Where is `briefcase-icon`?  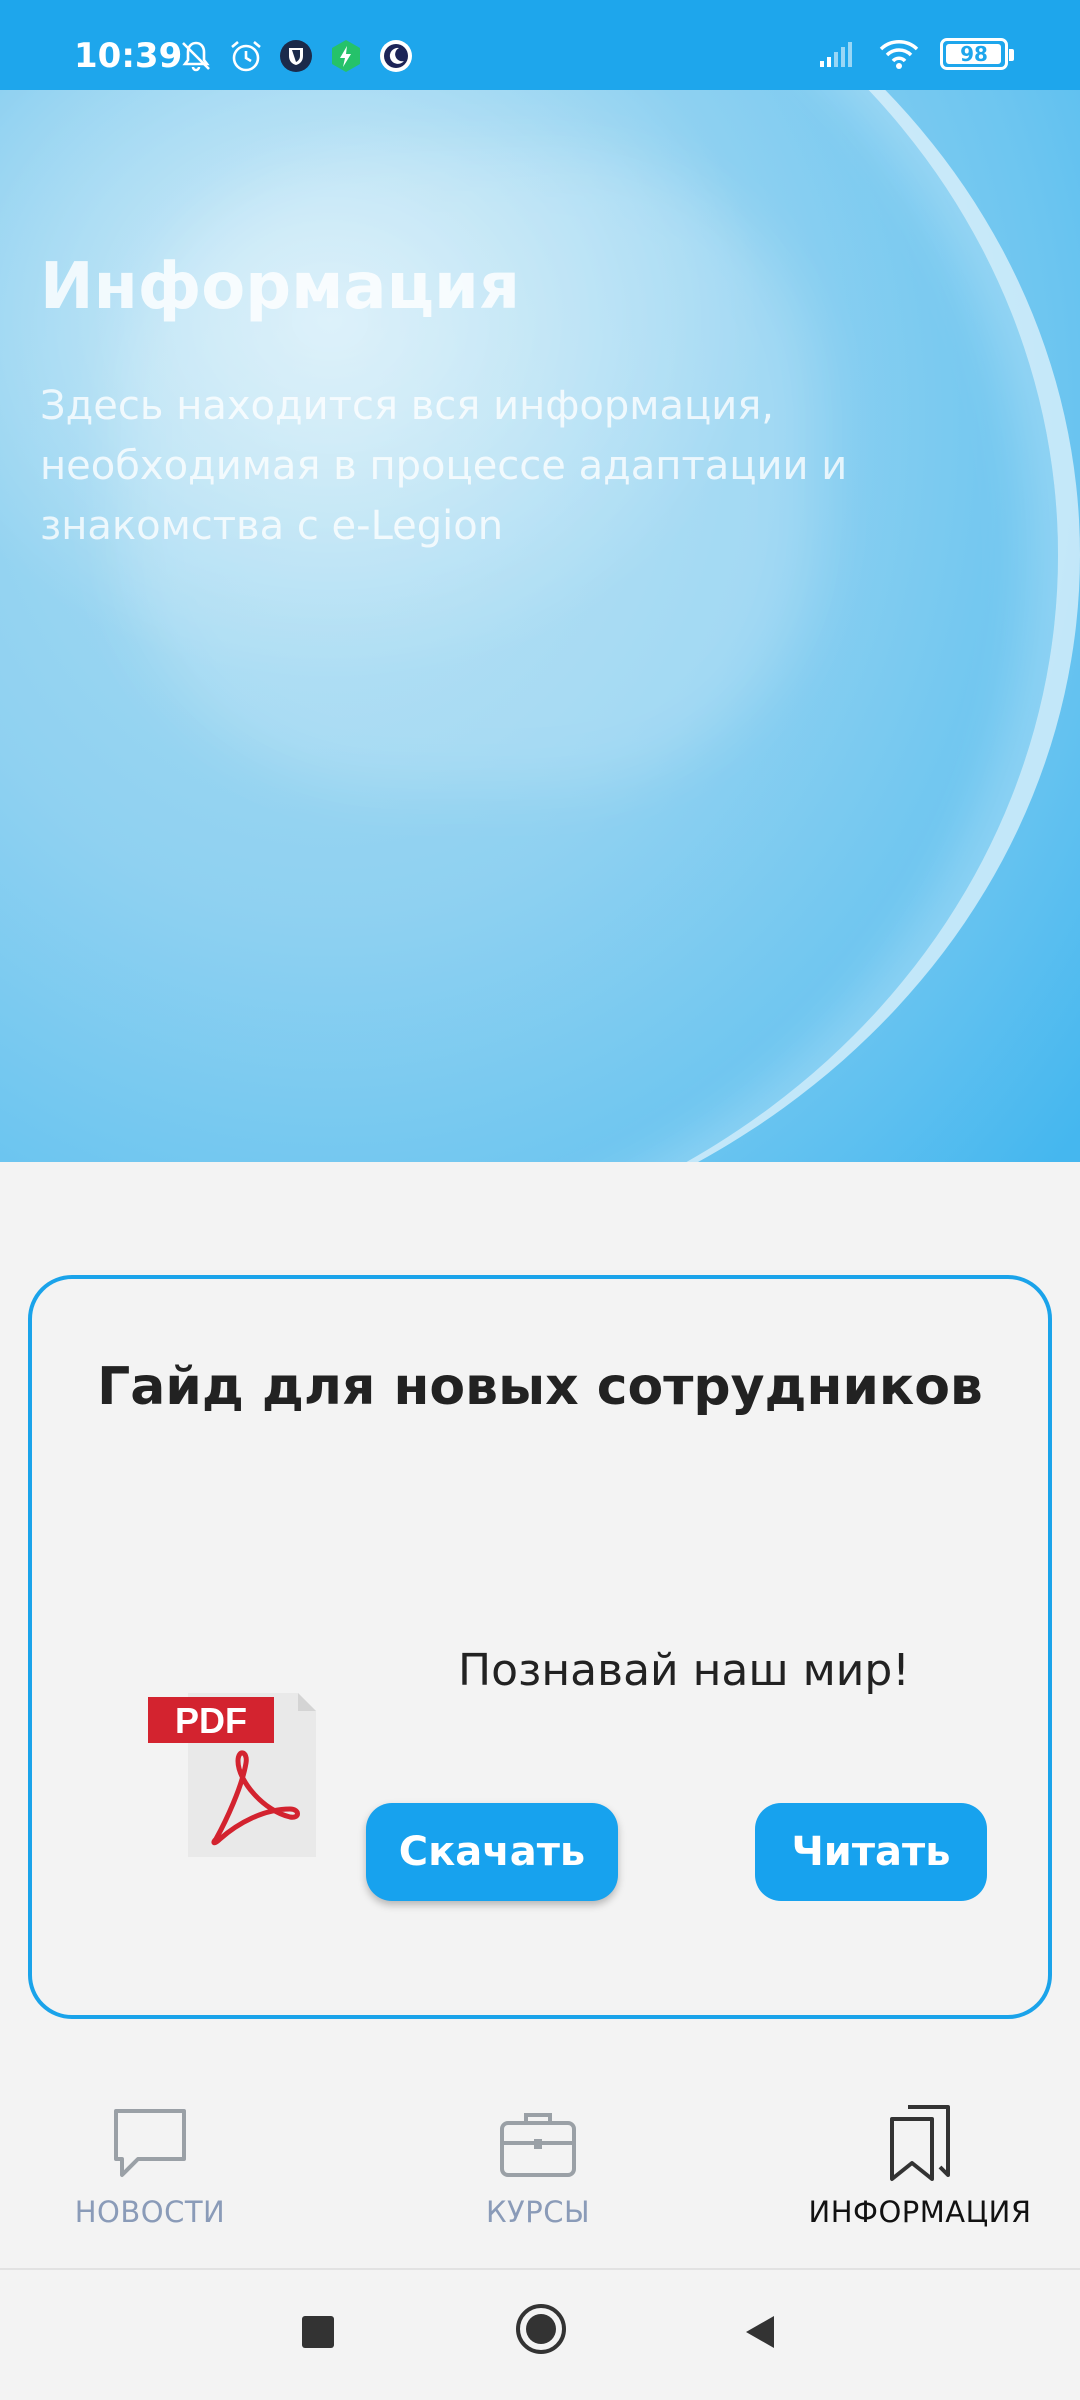 briefcase-icon is located at coordinates (538, 2145).